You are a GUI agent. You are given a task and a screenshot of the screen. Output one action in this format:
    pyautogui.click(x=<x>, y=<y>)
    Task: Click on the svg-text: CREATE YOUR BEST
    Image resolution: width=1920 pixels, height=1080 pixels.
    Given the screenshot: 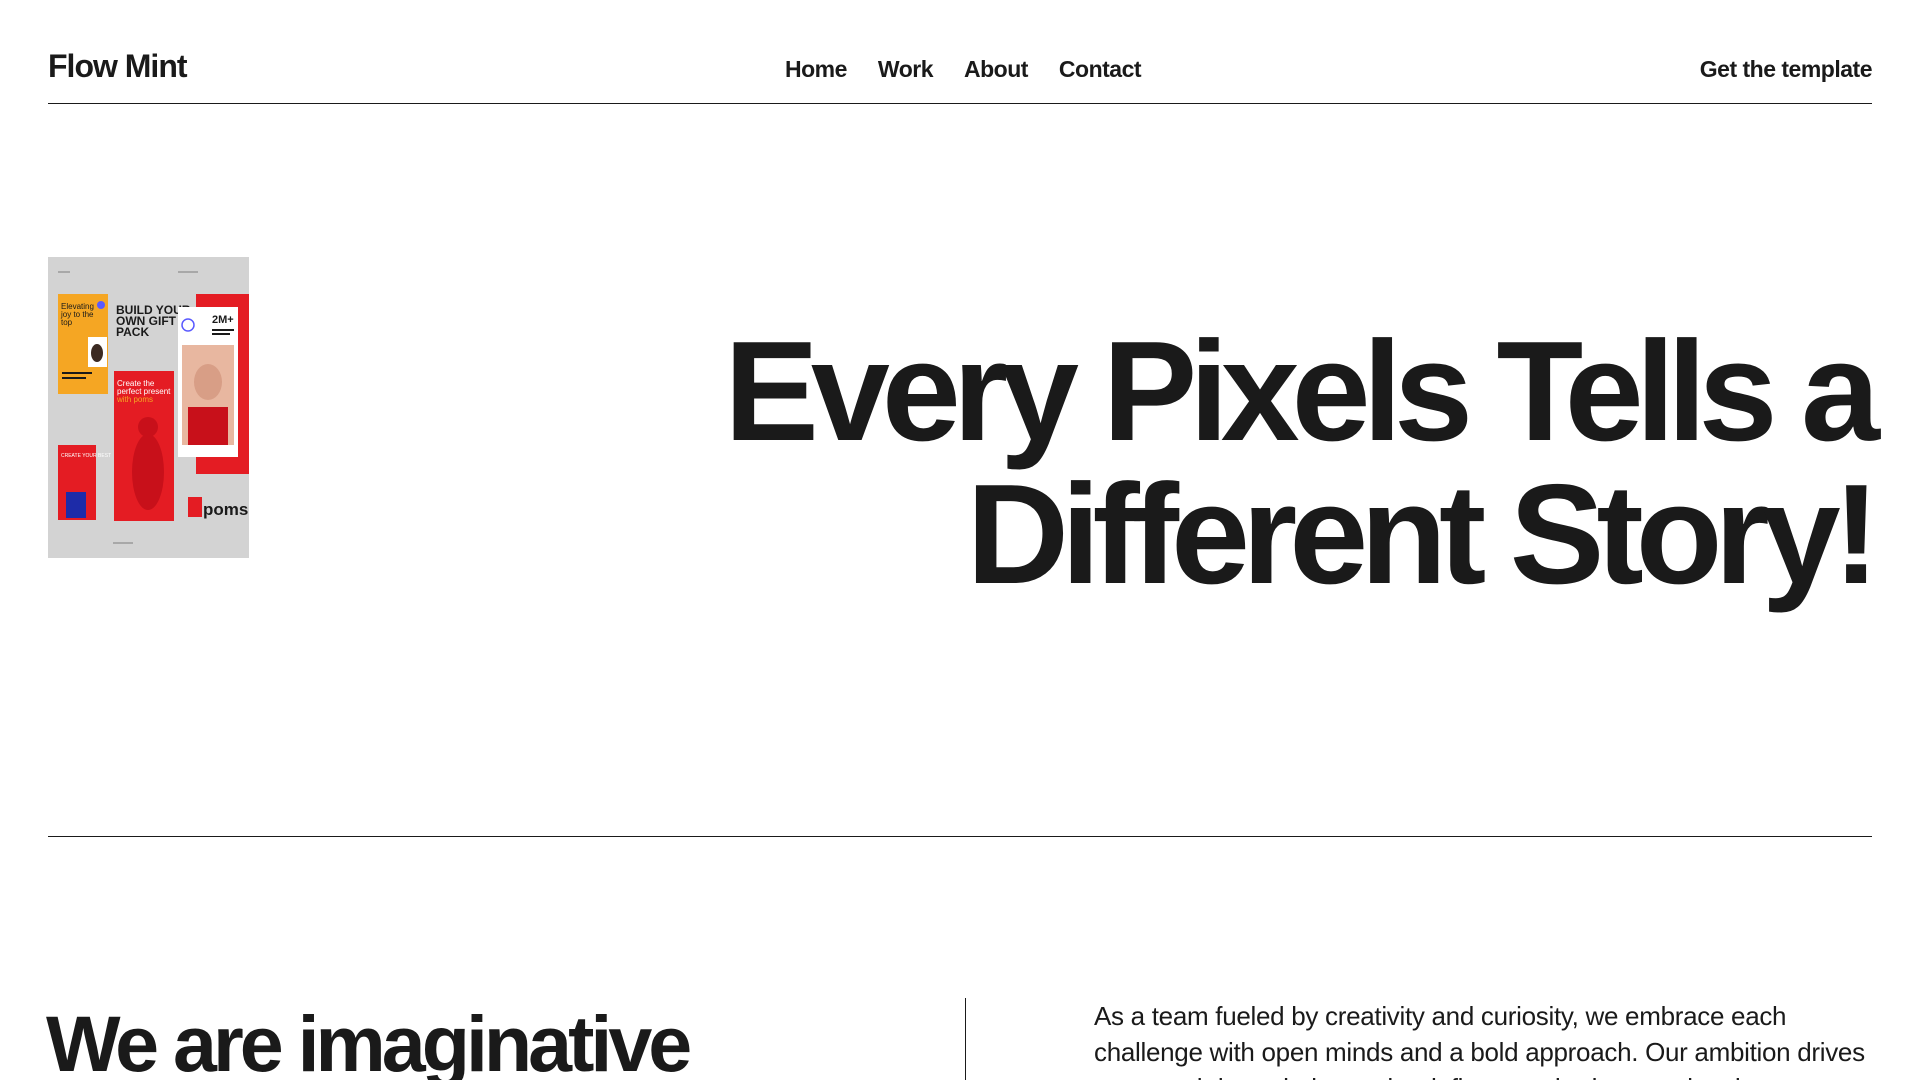 What is the action you would take?
    pyautogui.click(x=86, y=456)
    